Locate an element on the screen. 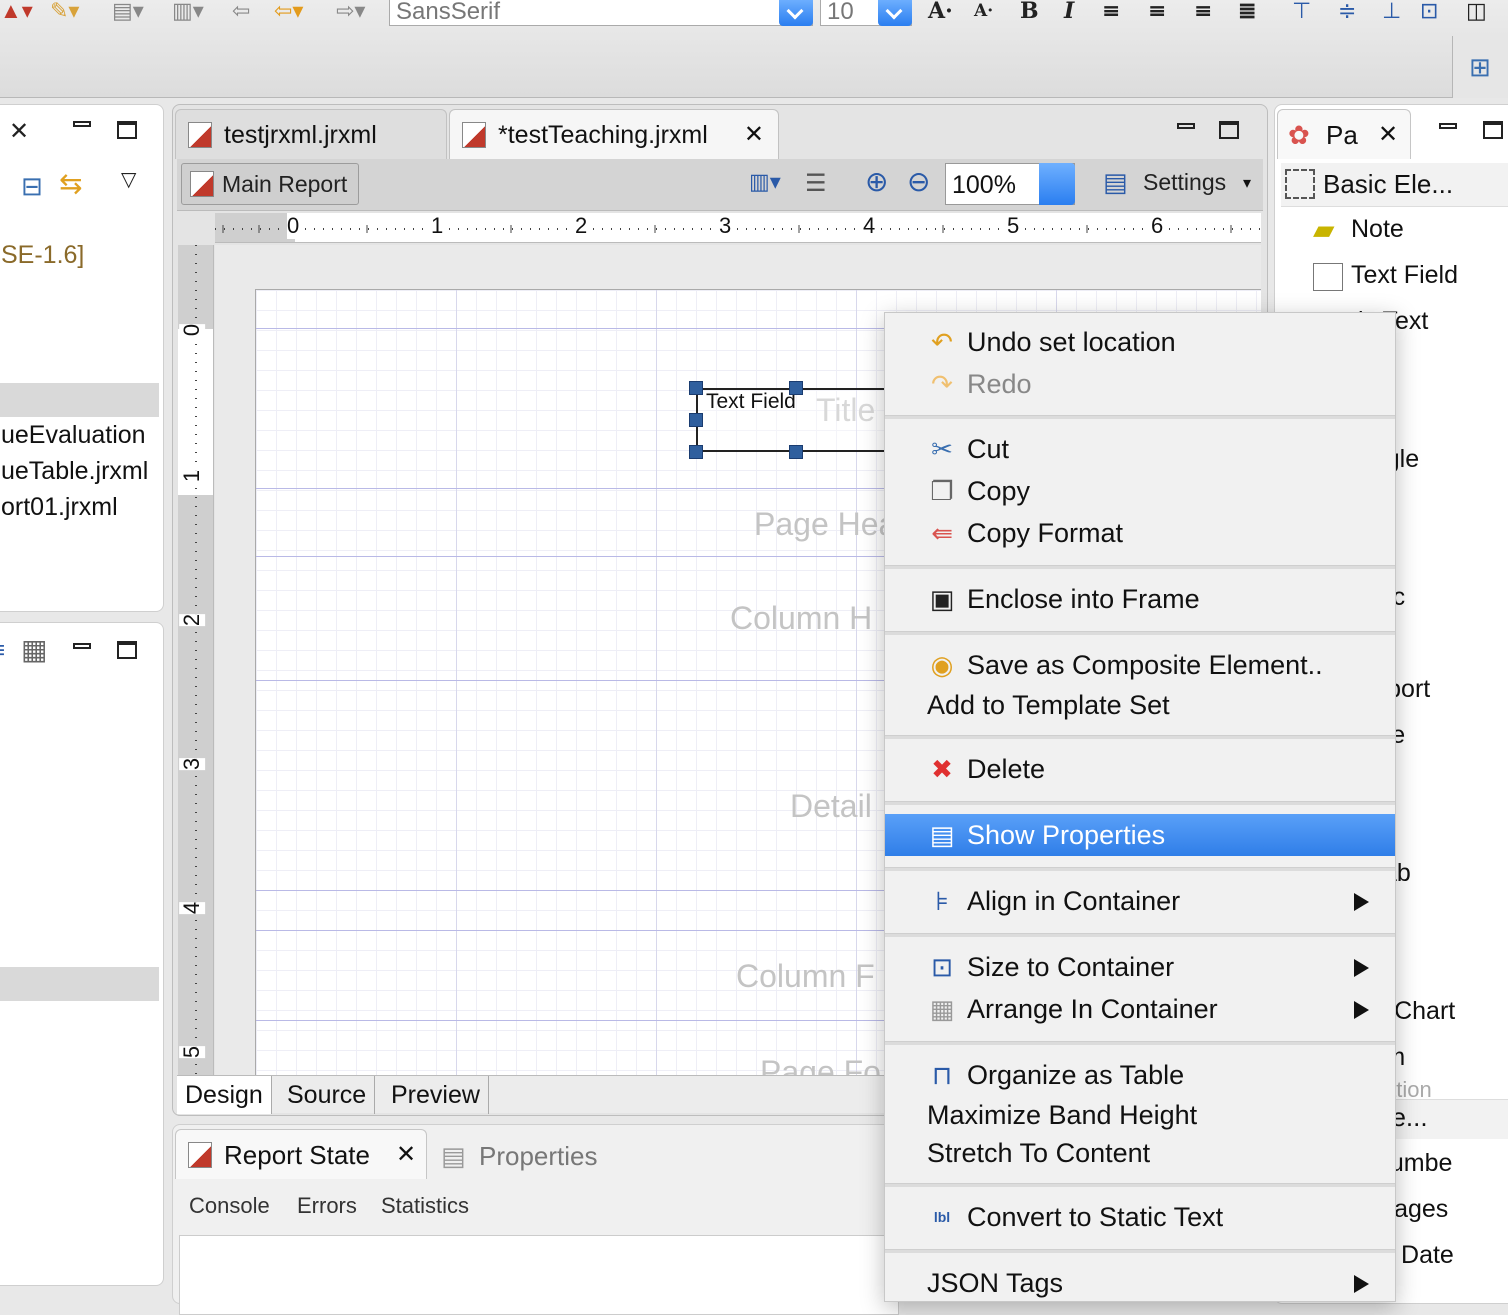  align-bottom-icon: ⊥ is located at coordinates (1391, 12).